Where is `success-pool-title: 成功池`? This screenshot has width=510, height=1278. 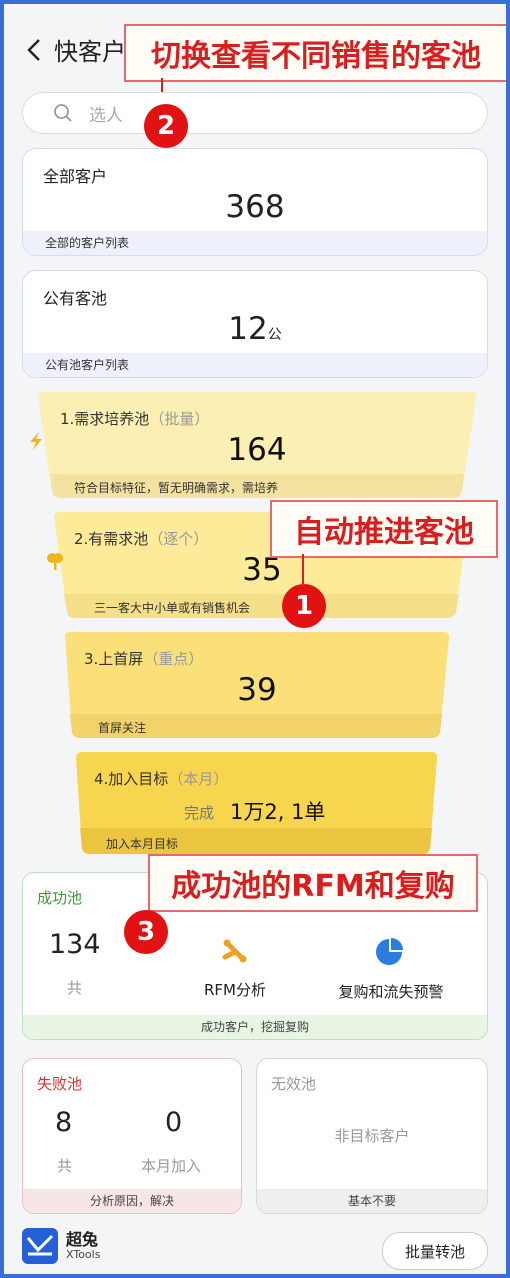
success-pool-title: 成功池 is located at coordinates (60, 898).